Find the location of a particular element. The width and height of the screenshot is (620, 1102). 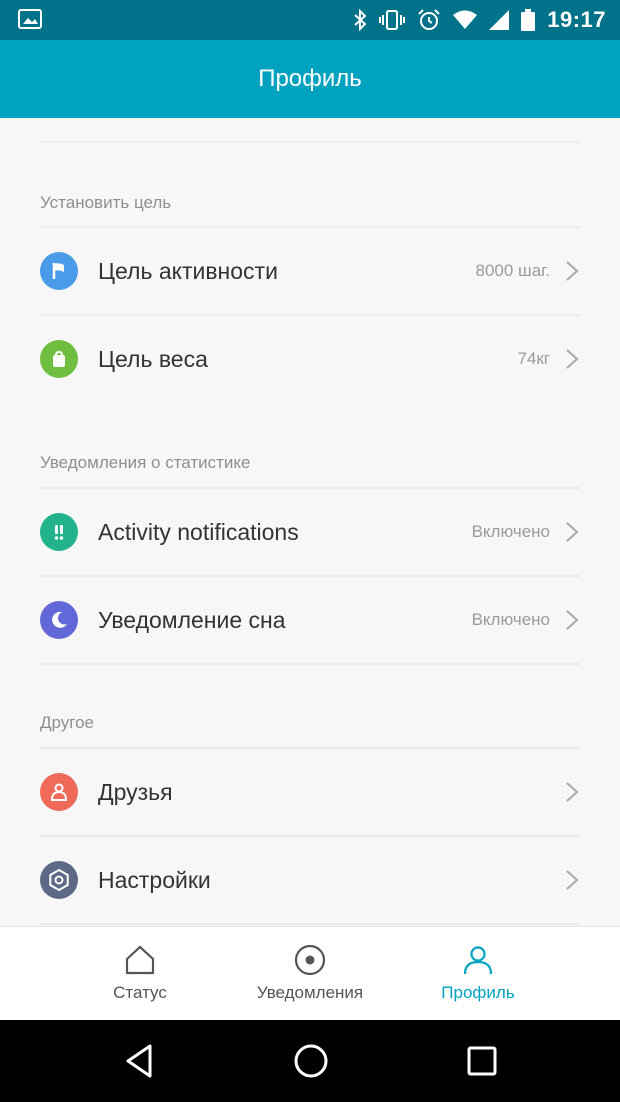

cell-signal-icon is located at coordinates (499, 20).